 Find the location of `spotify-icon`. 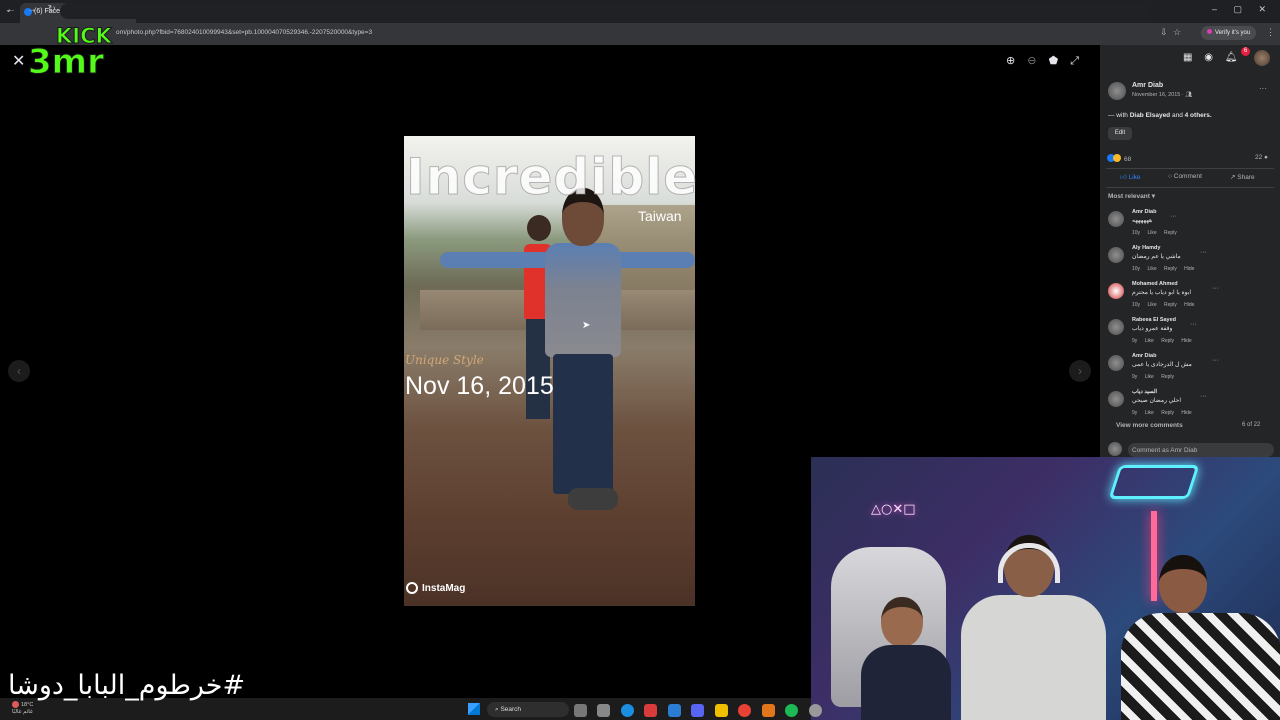

spotify-icon is located at coordinates (792, 711).